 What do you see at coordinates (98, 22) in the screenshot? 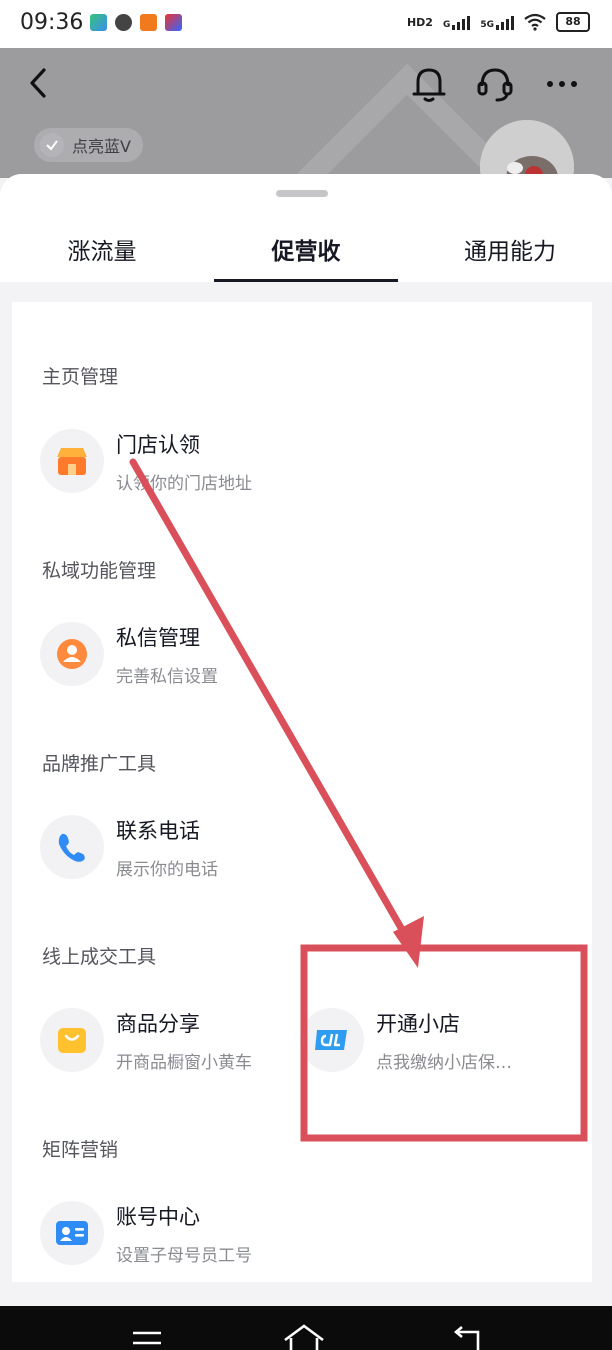
I see `iqiyi-app-icon` at bounding box center [98, 22].